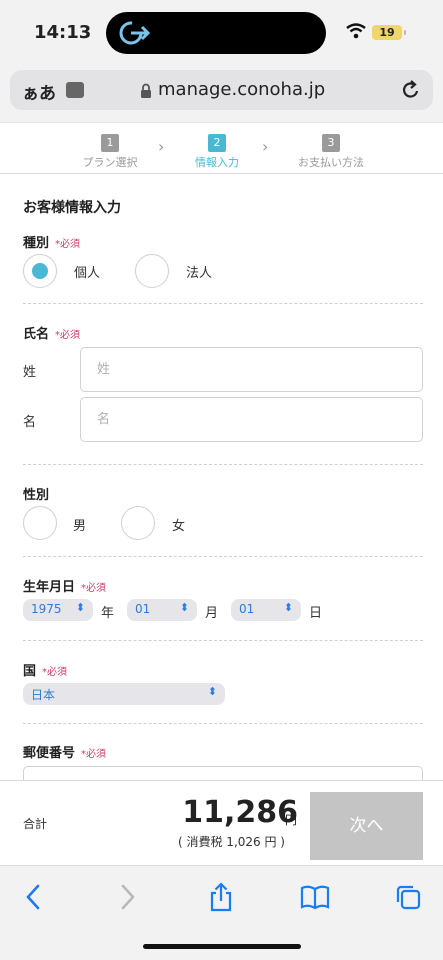  I want to click on step-label: 情報入力, so click(217, 162).